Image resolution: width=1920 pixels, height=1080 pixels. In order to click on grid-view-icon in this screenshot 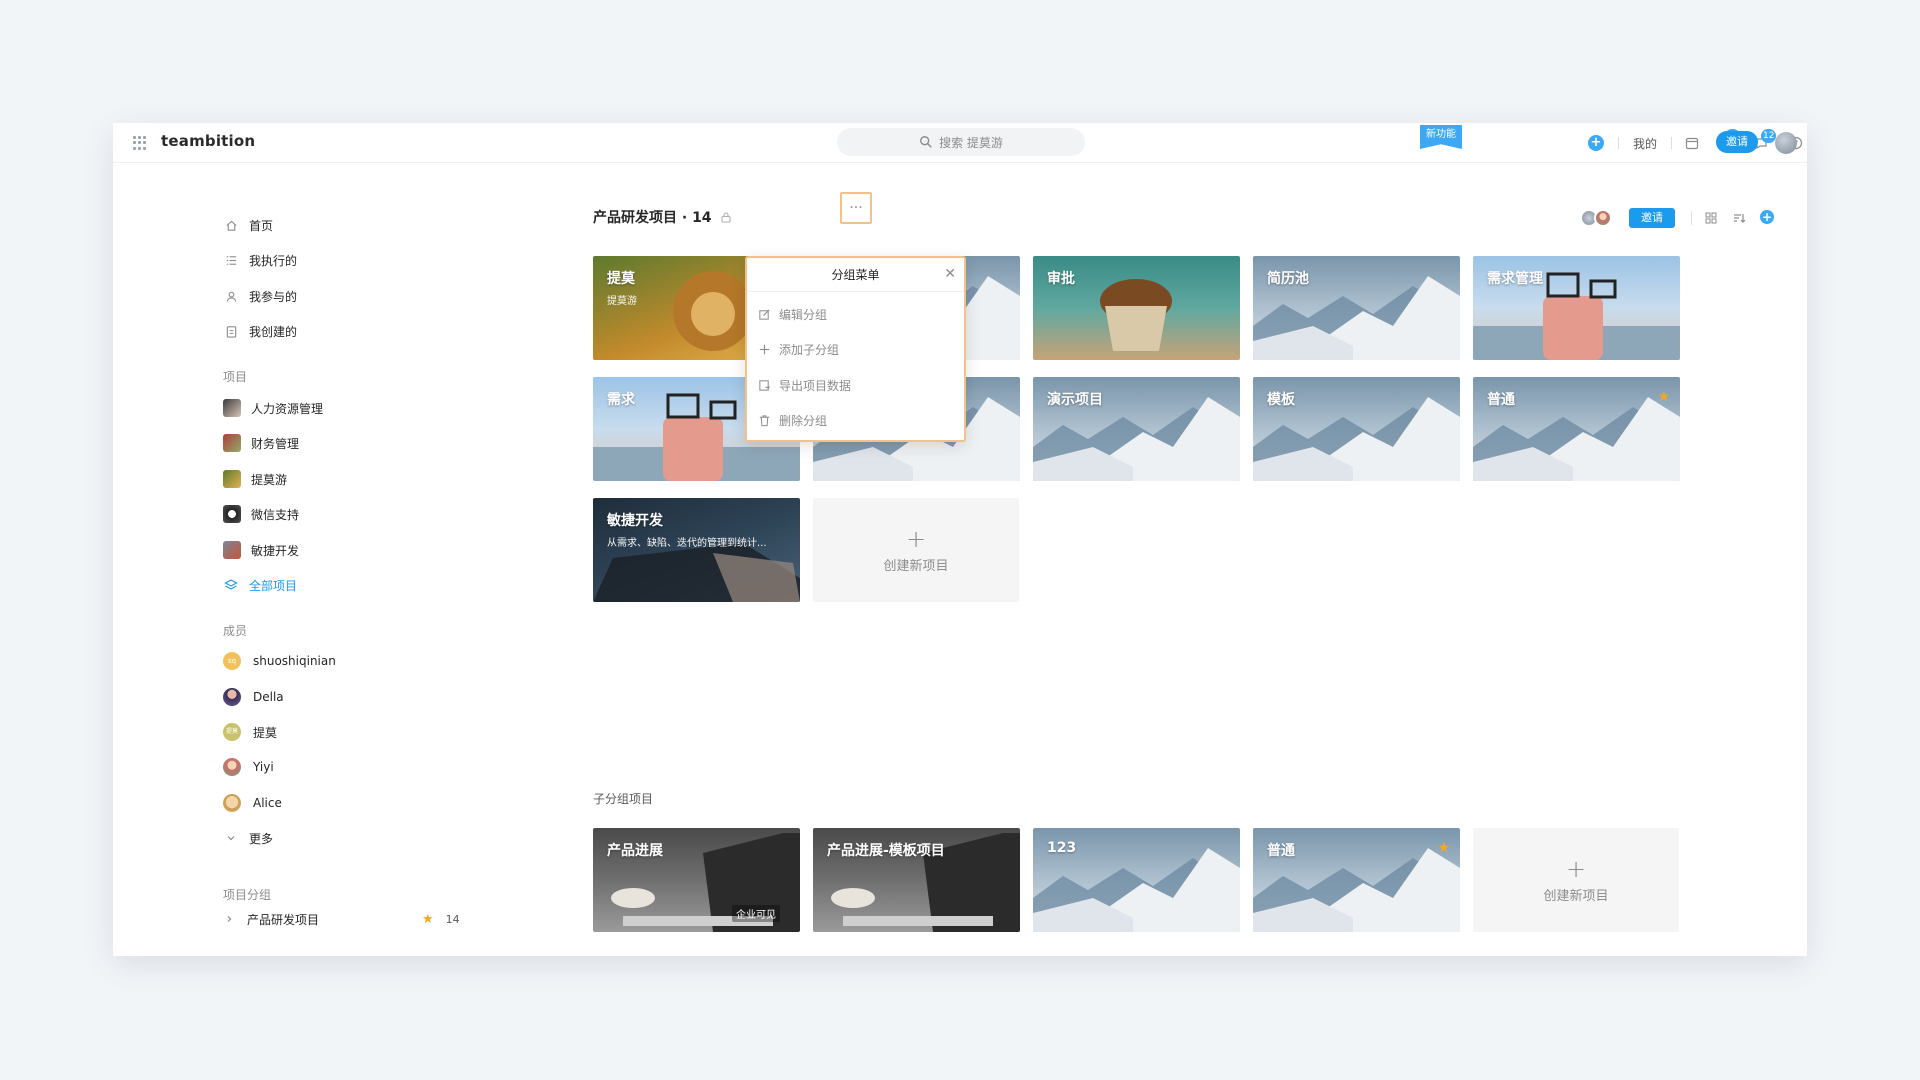, I will do `click(1712, 218)`.